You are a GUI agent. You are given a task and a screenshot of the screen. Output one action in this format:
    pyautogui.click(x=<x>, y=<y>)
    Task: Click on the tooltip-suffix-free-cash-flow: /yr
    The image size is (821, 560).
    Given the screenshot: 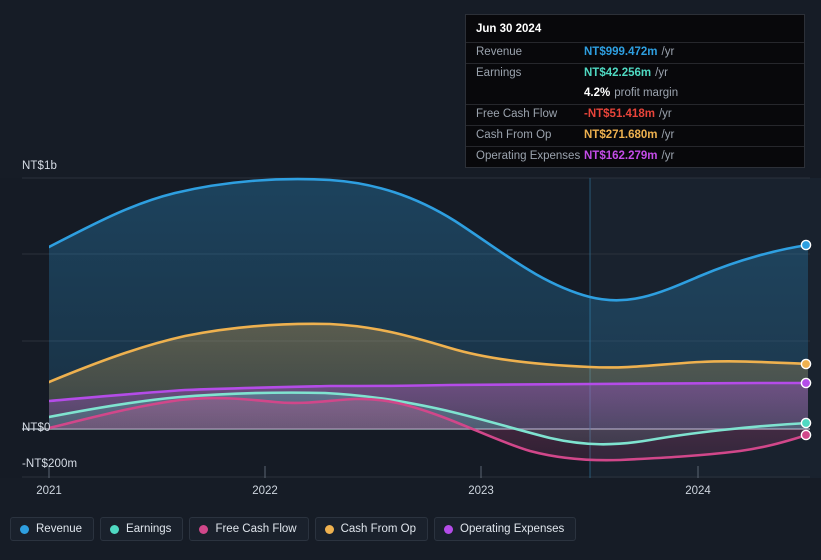 What is the action you would take?
    pyautogui.click(x=665, y=114)
    